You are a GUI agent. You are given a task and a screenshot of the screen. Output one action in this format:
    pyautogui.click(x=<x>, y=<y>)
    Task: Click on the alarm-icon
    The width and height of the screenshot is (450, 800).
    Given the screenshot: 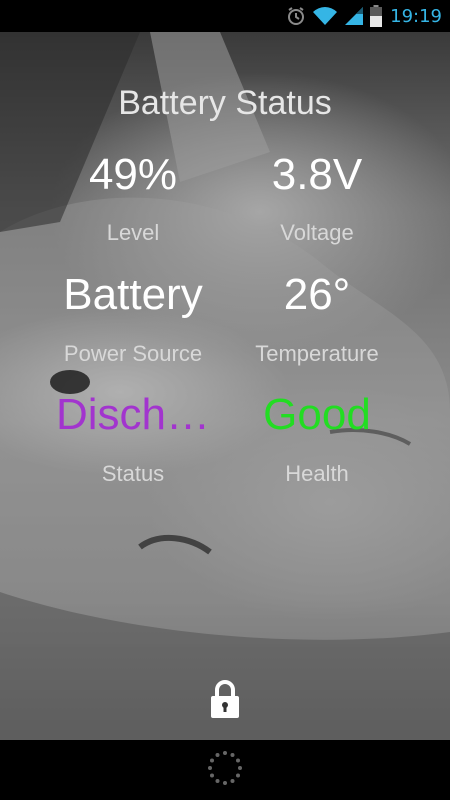 What is the action you would take?
    pyautogui.click(x=296, y=16)
    